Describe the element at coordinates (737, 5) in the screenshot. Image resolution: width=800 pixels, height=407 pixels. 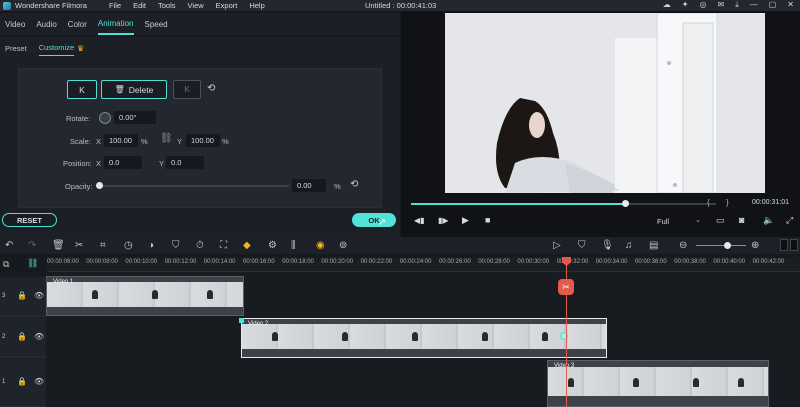
I see `download-icon: ⤓` at that location.